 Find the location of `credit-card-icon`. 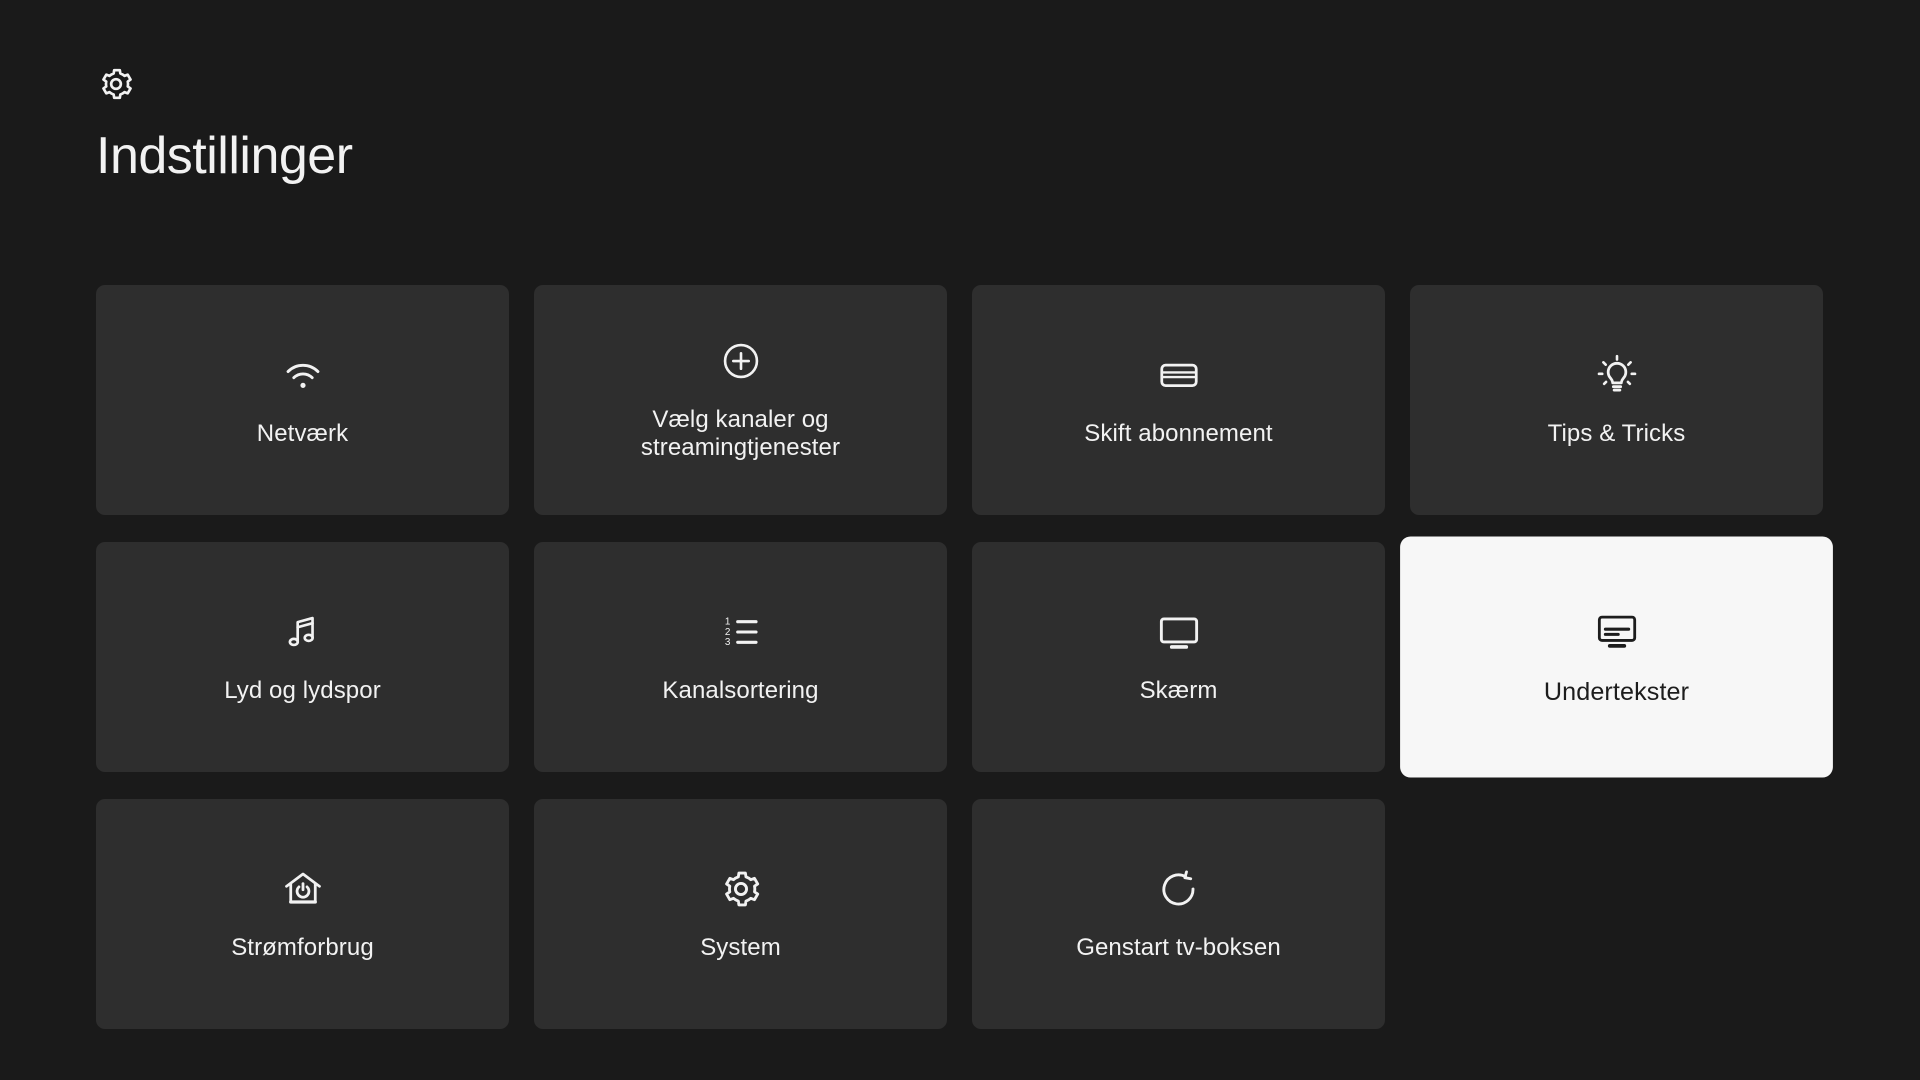

credit-card-icon is located at coordinates (1179, 375).